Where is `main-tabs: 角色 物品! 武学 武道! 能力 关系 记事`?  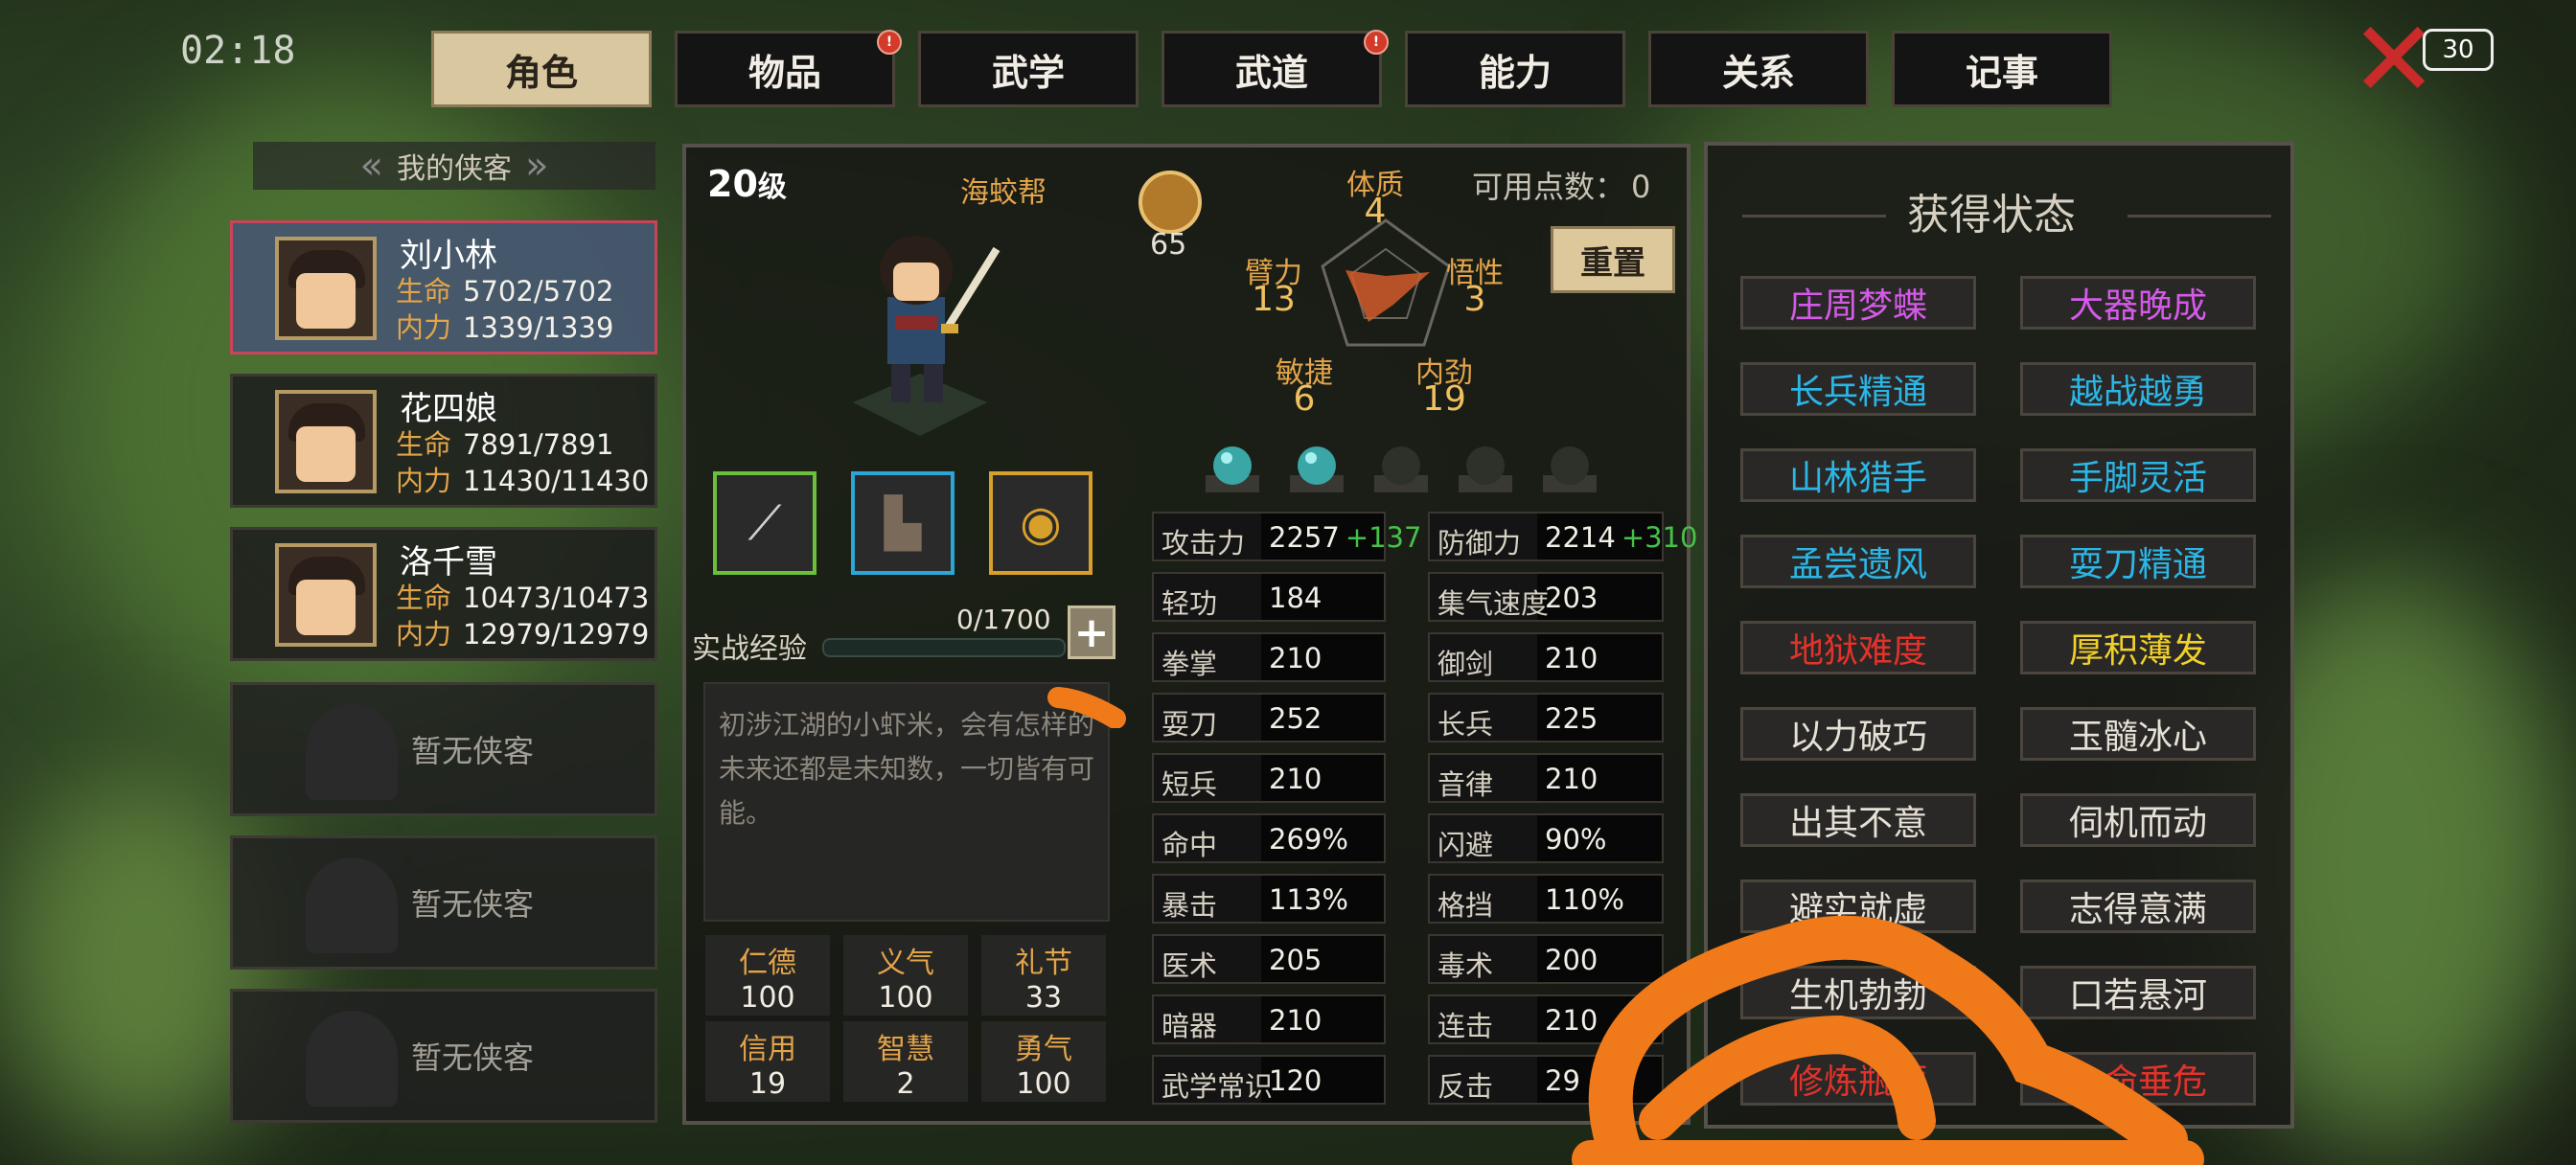 main-tabs: 角色 物品! 武学 武道! 能力 关系 记事 is located at coordinates (1272, 68).